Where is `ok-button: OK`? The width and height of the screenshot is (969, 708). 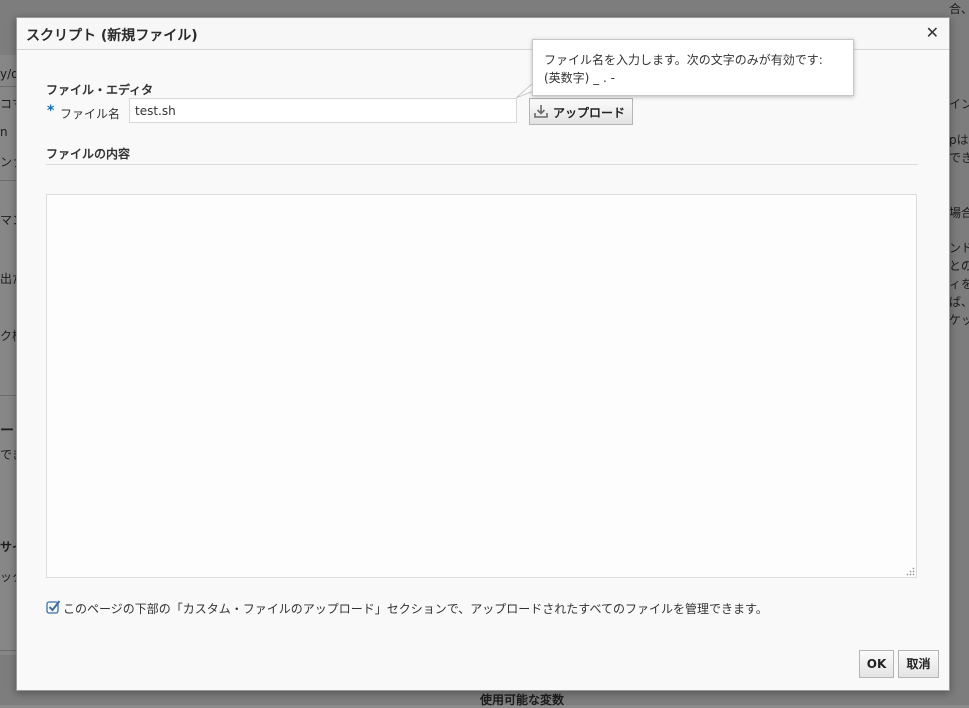 ok-button: OK is located at coordinates (876, 664).